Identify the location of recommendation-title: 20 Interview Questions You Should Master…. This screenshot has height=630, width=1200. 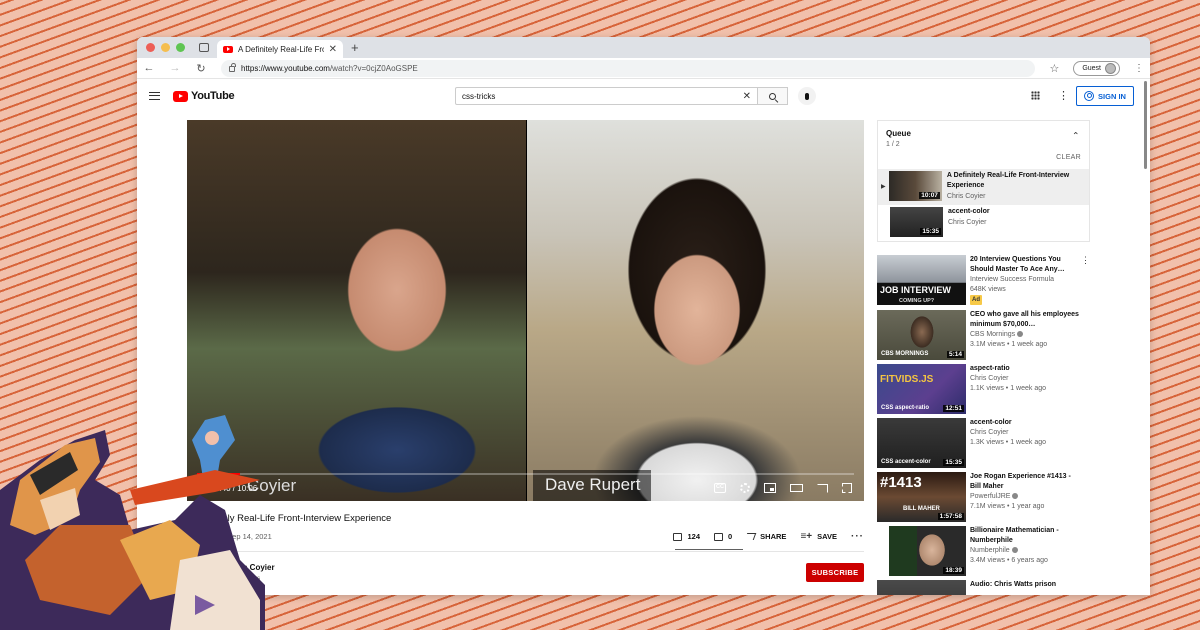
(1017, 264).